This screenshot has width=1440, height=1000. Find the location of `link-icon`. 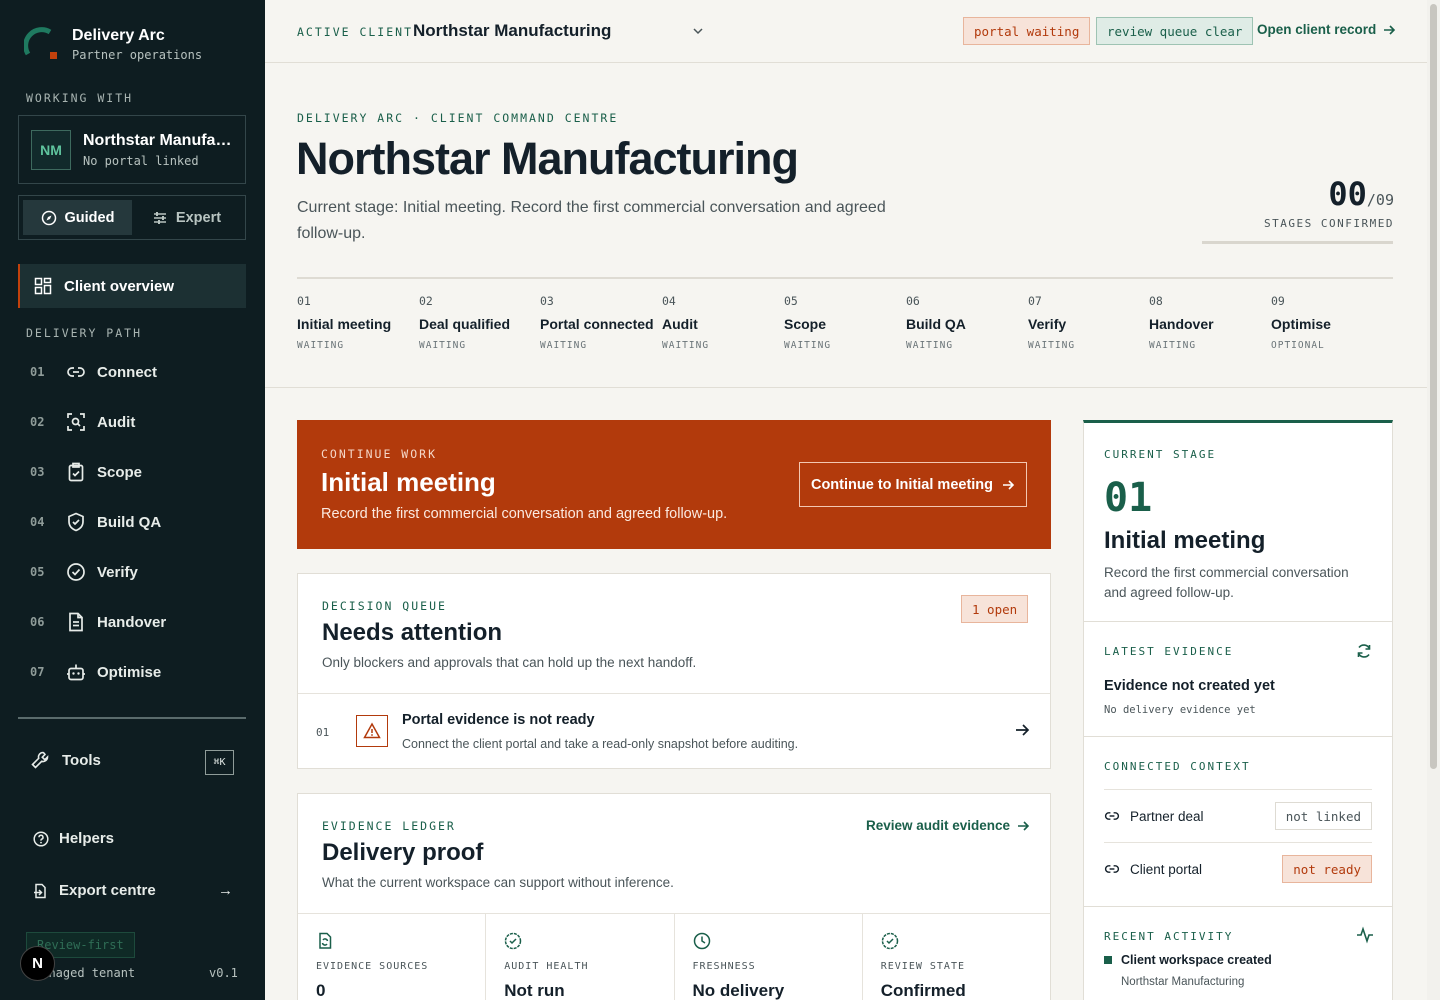

link-icon is located at coordinates (76, 372).